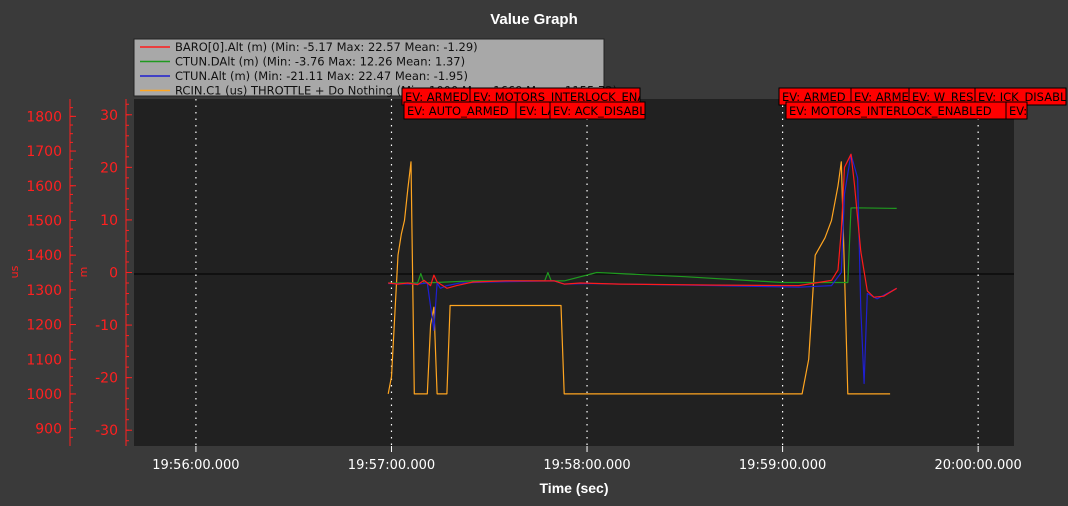  What do you see at coordinates (890, 111) in the screenshot?
I see `event-label: EV: MOTORS_INTERLOCK_ENABLED` at bounding box center [890, 111].